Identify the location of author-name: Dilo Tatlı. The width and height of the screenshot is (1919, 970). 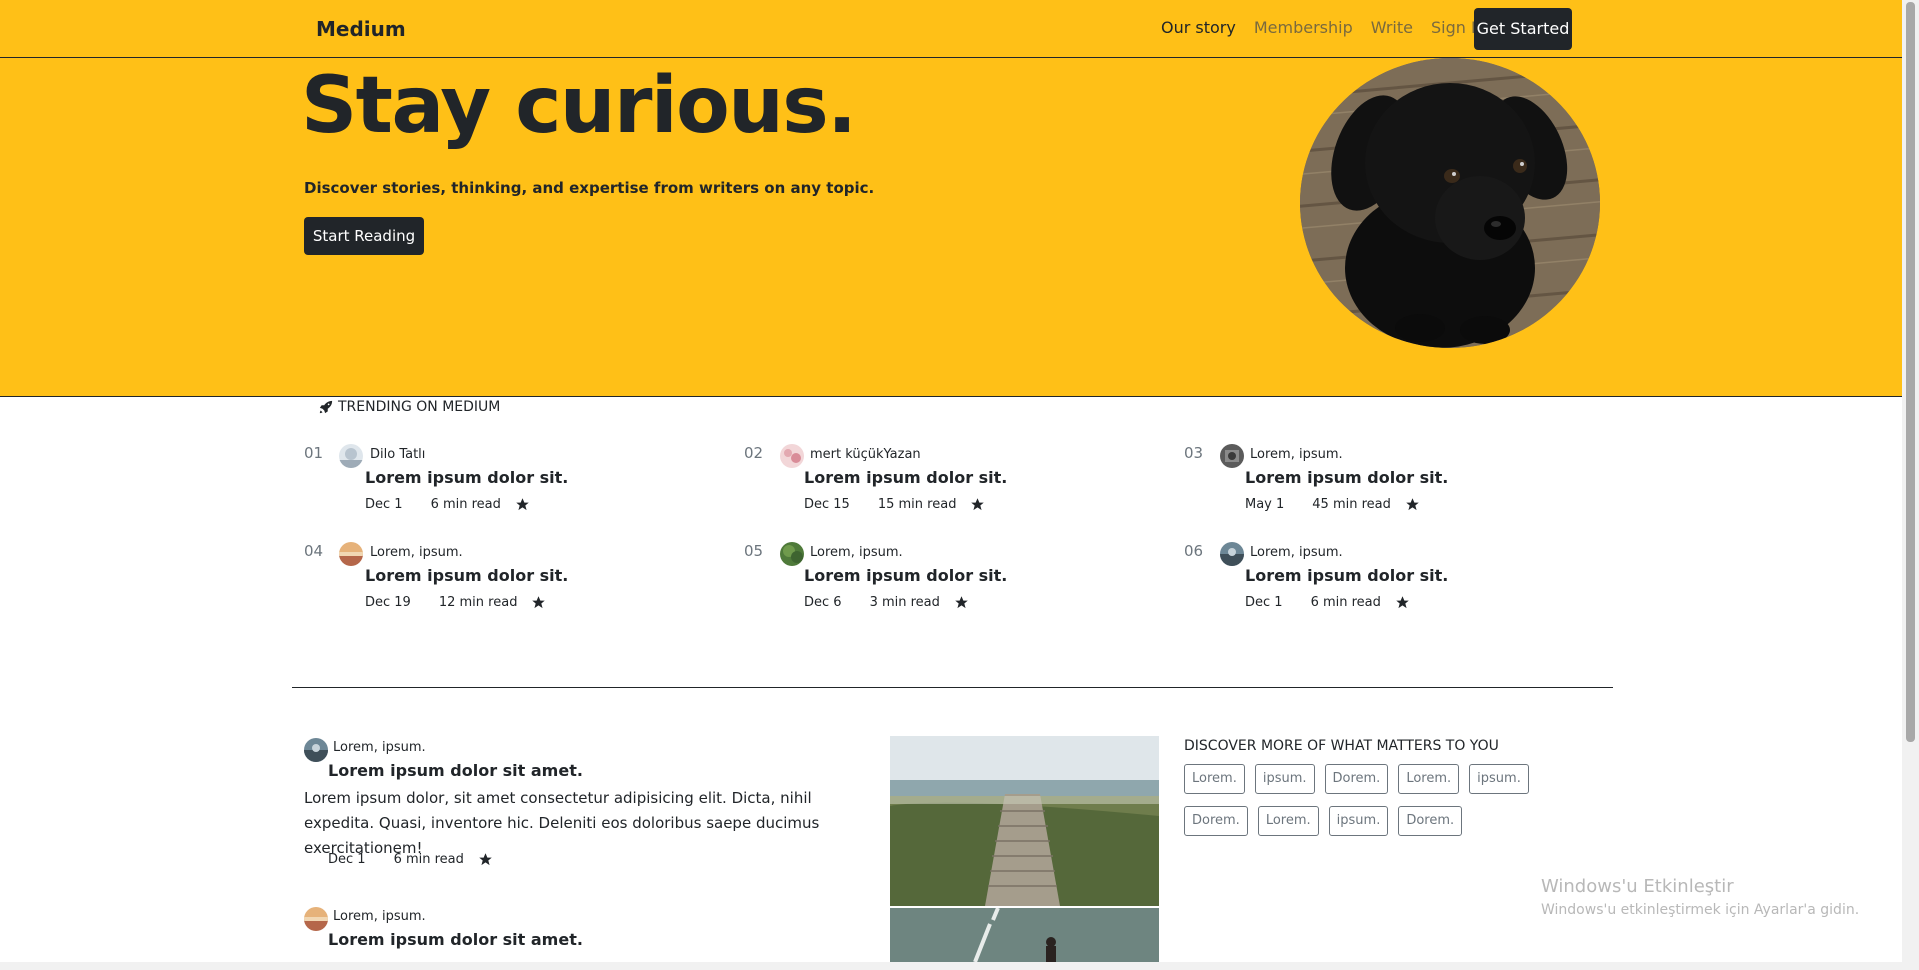
(397, 454).